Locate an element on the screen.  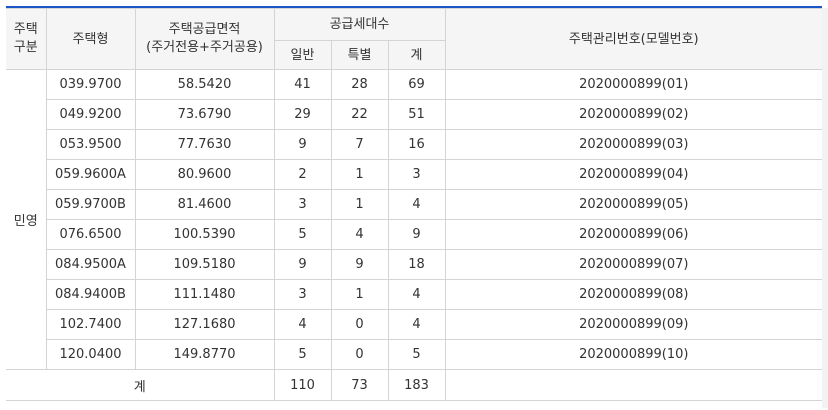
housing-type-cell: 120.0400 is located at coordinates (91, 354).